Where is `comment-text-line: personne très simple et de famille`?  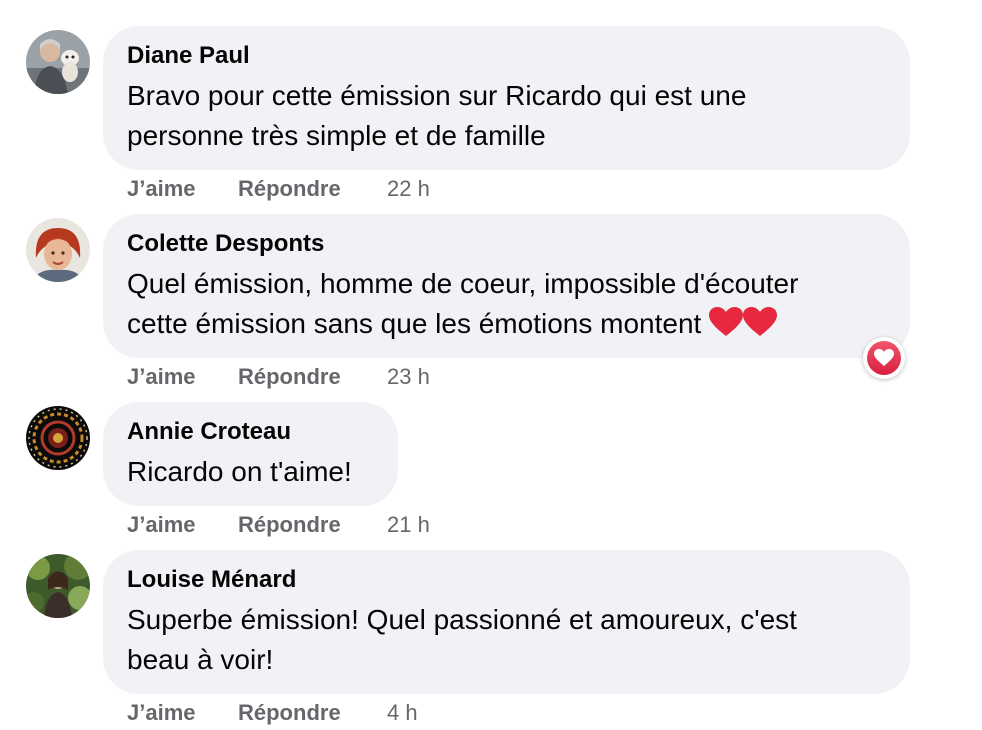
comment-text-line: personne très simple et de famille is located at coordinates (336, 135).